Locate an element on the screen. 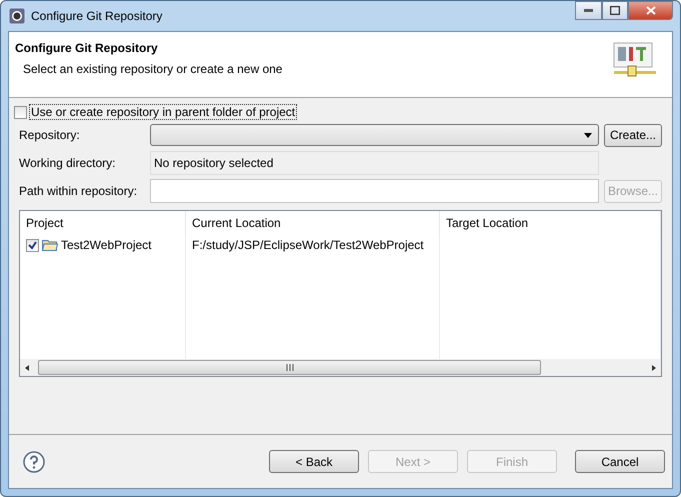 The image size is (681, 497). wizard-button: Cancel is located at coordinates (620, 461).